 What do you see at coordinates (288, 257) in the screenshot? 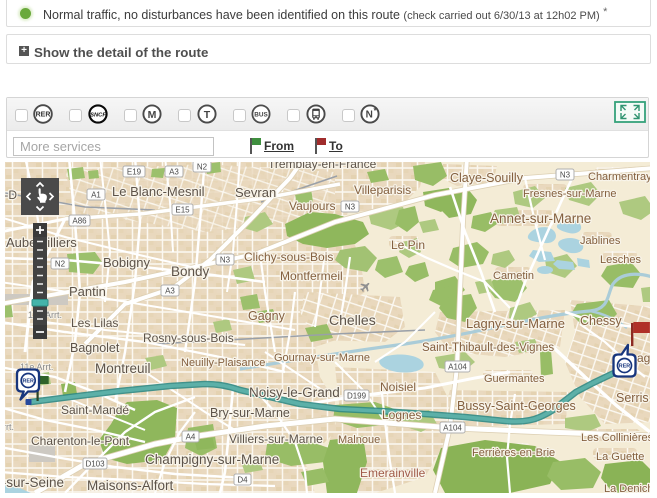
I see `svg-text: Clichy-sous-Bois` at bounding box center [288, 257].